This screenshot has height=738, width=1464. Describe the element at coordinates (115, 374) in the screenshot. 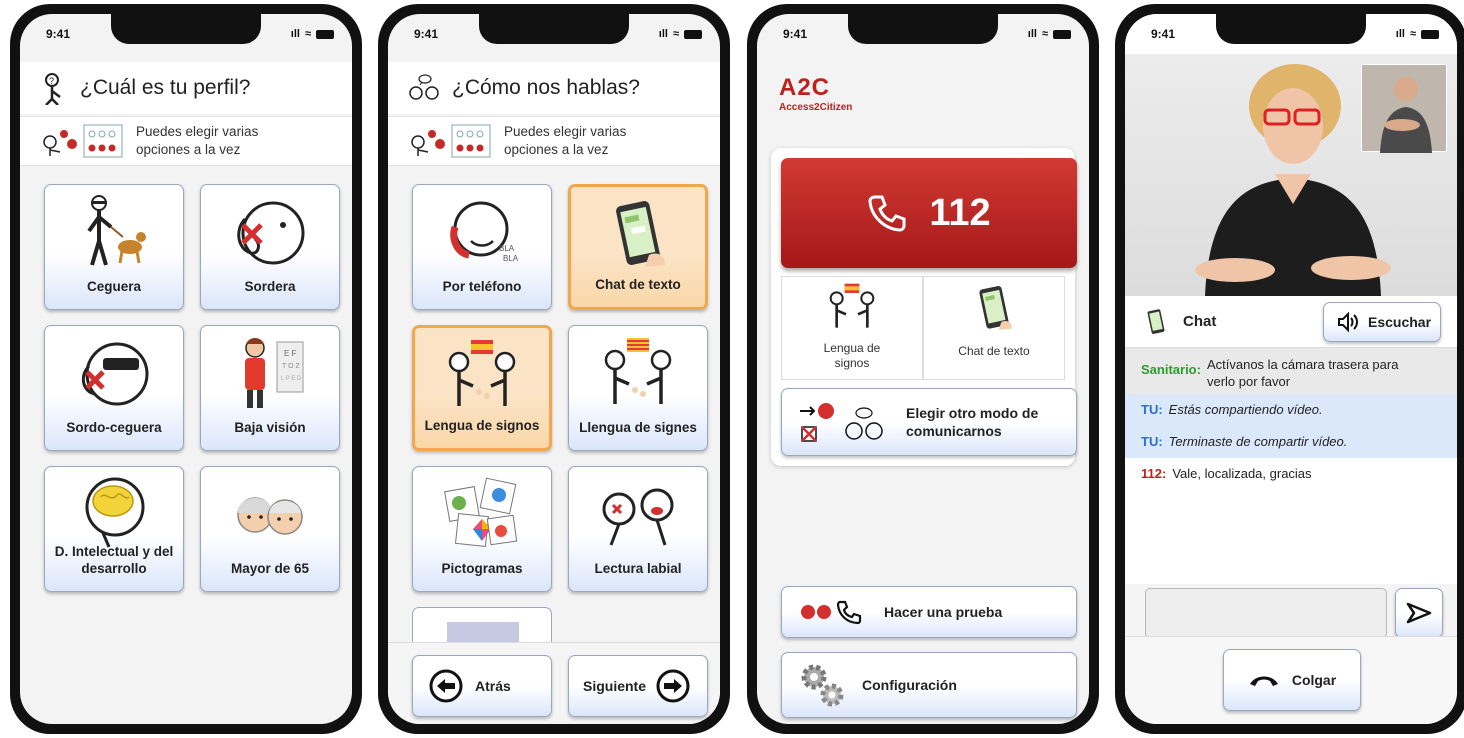

I see `deafblind-icon` at that location.